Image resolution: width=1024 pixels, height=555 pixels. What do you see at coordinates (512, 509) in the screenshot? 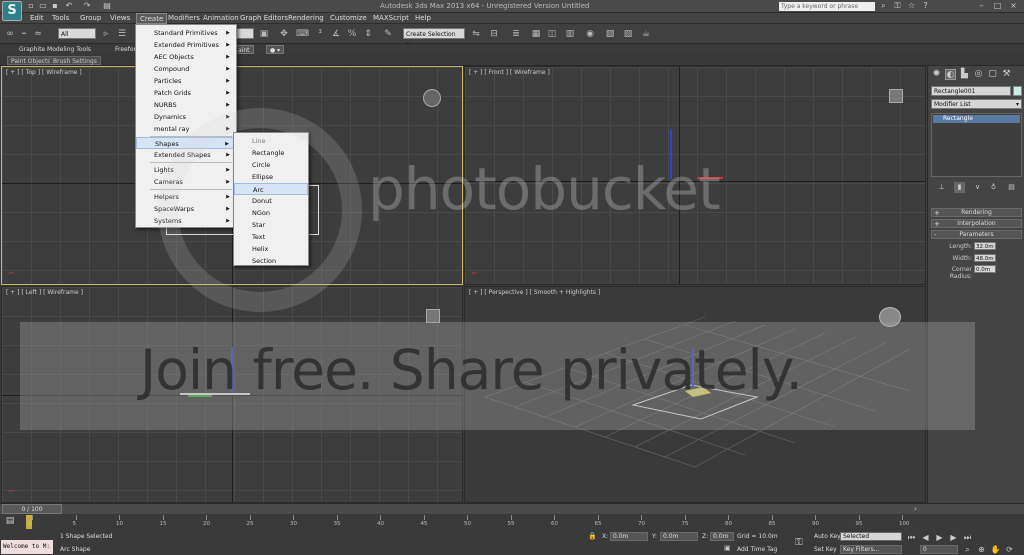
I see `time-slider-track: 0 / 100 ›` at bounding box center [512, 509].